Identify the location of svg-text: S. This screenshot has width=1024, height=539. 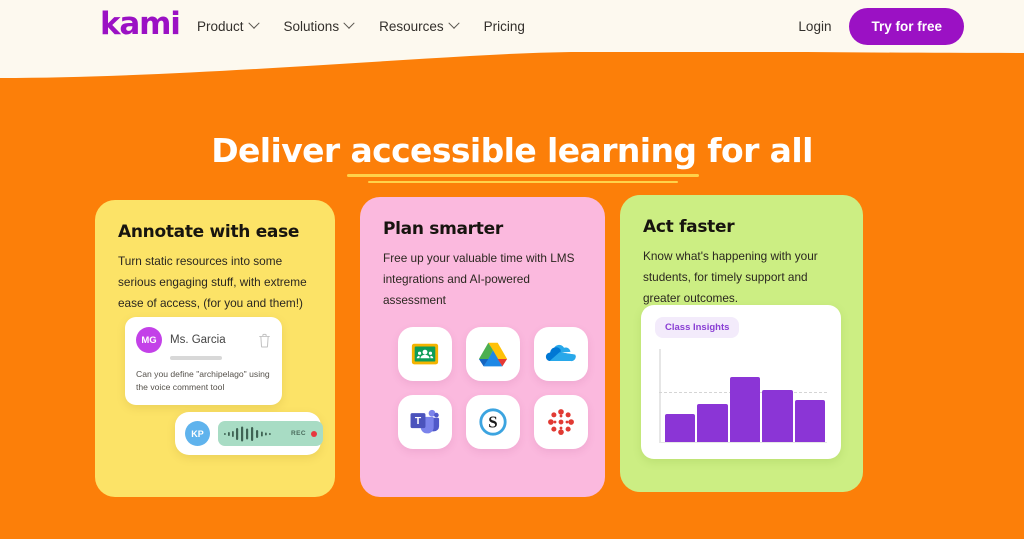
(492, 422).